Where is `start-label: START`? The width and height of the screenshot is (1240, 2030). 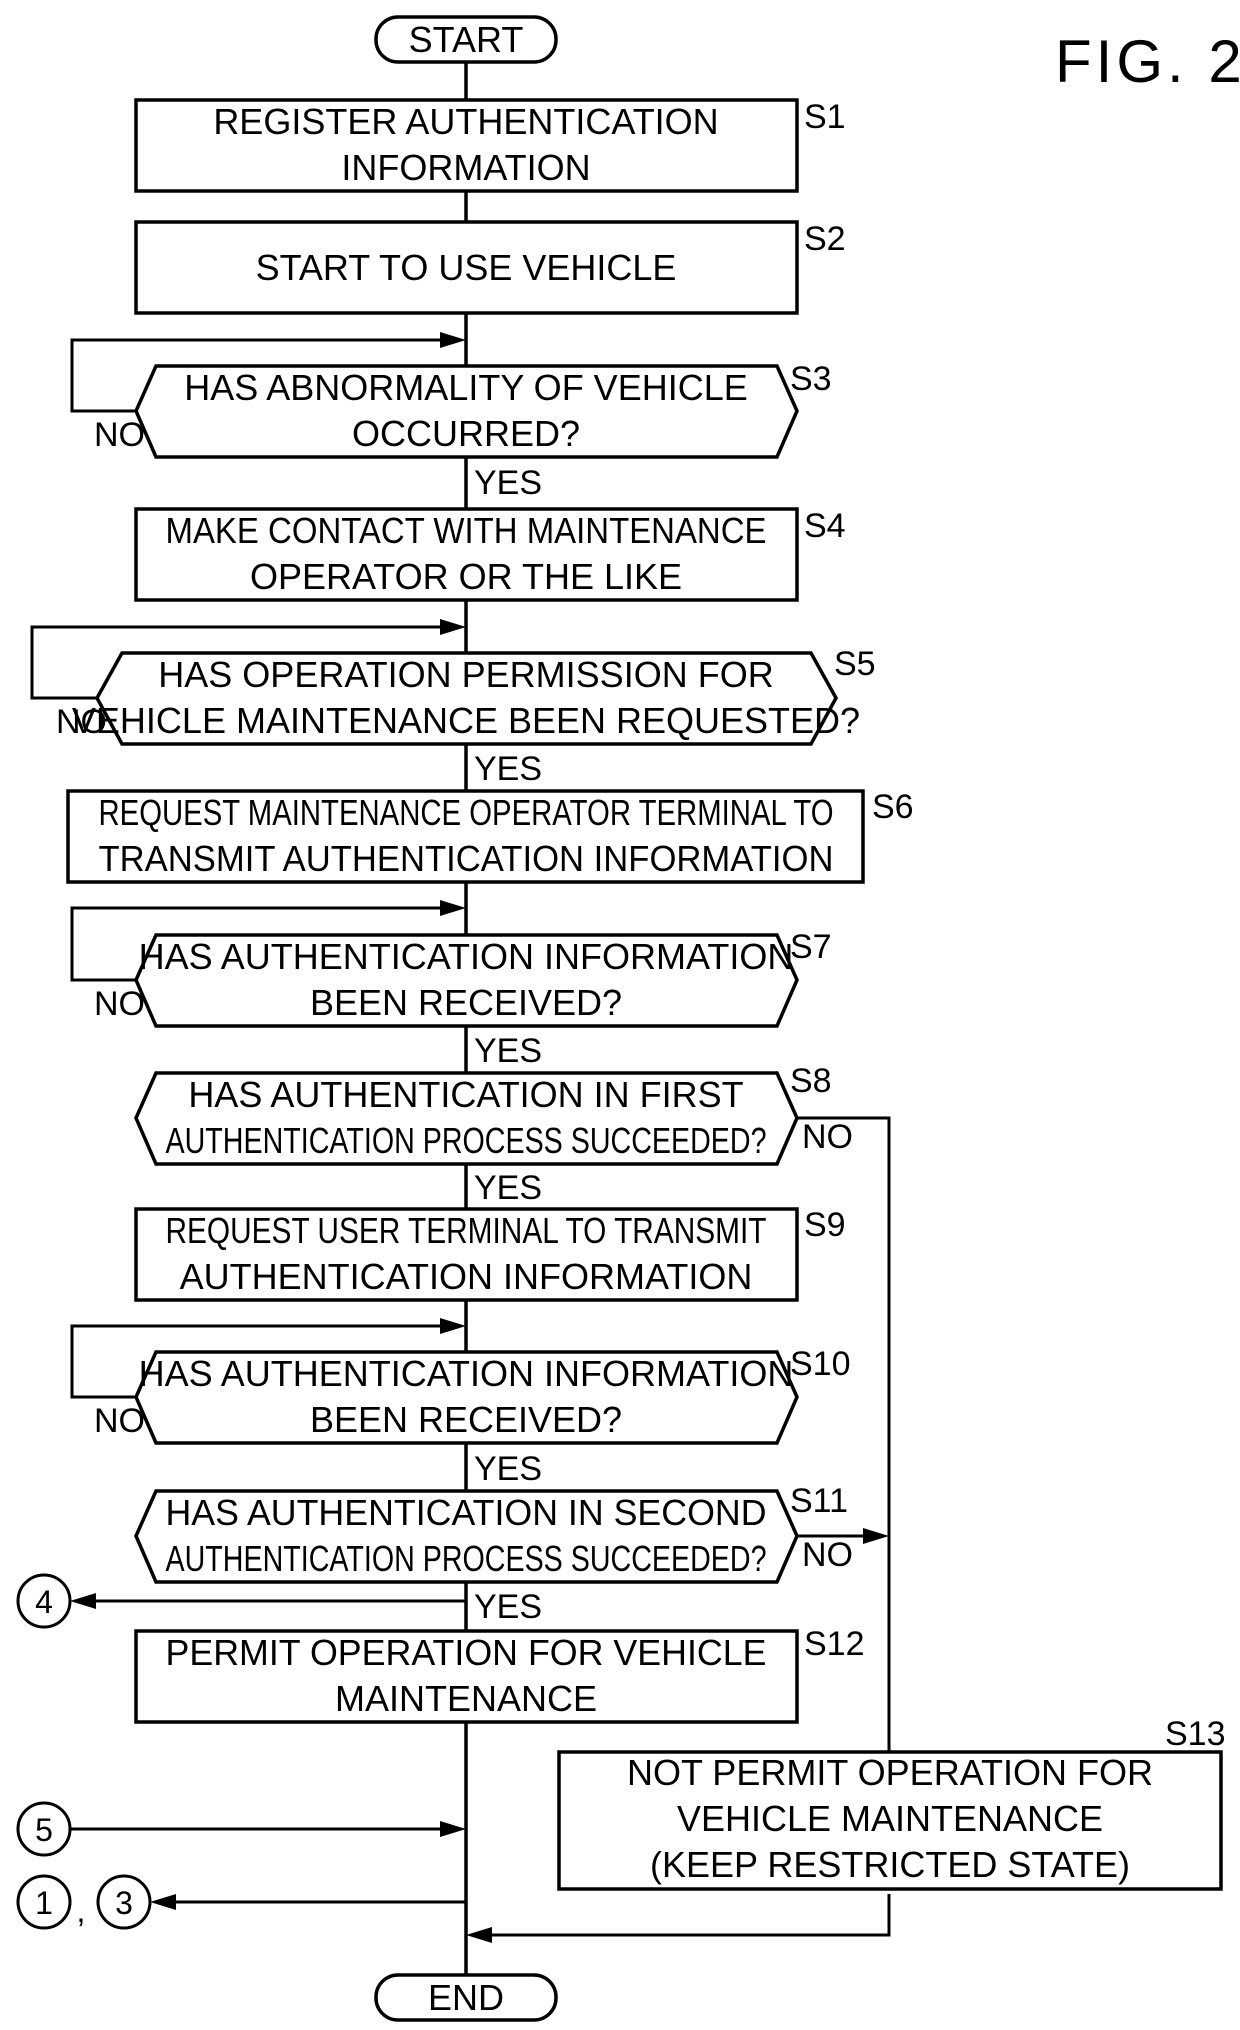 start-label: START is located at coordinates (466, 39).